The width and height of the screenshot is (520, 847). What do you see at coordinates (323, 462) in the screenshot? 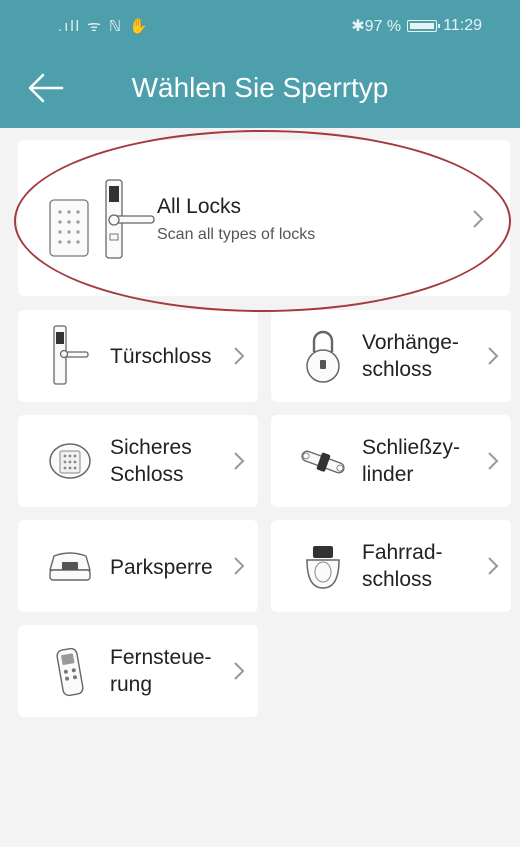
I see `cylinder-lock-icon` at bounding box center [323, 462].